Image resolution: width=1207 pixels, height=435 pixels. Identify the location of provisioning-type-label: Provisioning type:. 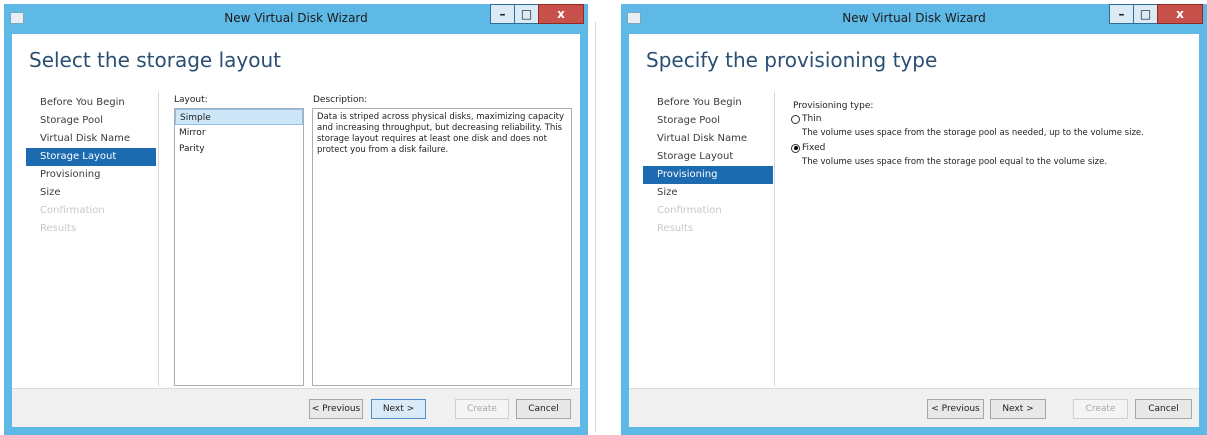
(833, 106).